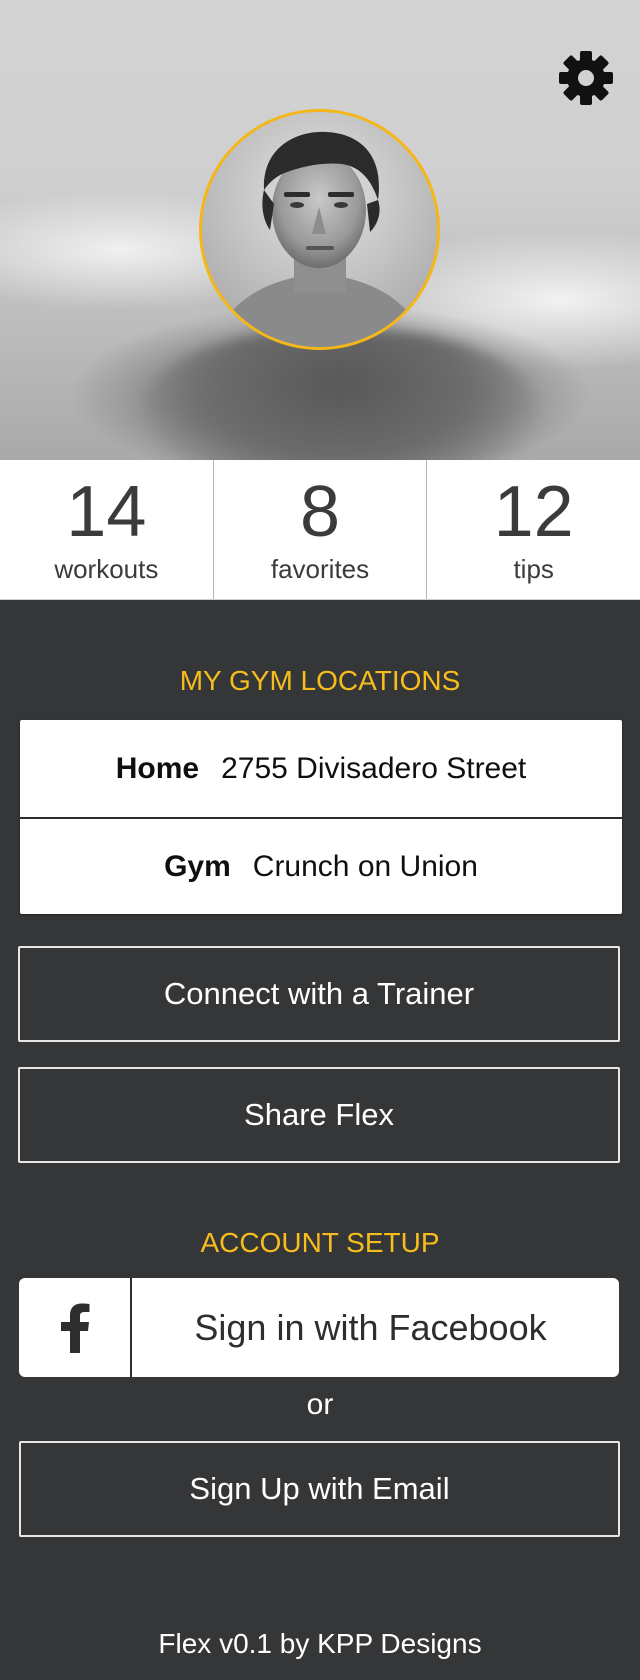  I want to click on location-key: Home, so click(157, 768).